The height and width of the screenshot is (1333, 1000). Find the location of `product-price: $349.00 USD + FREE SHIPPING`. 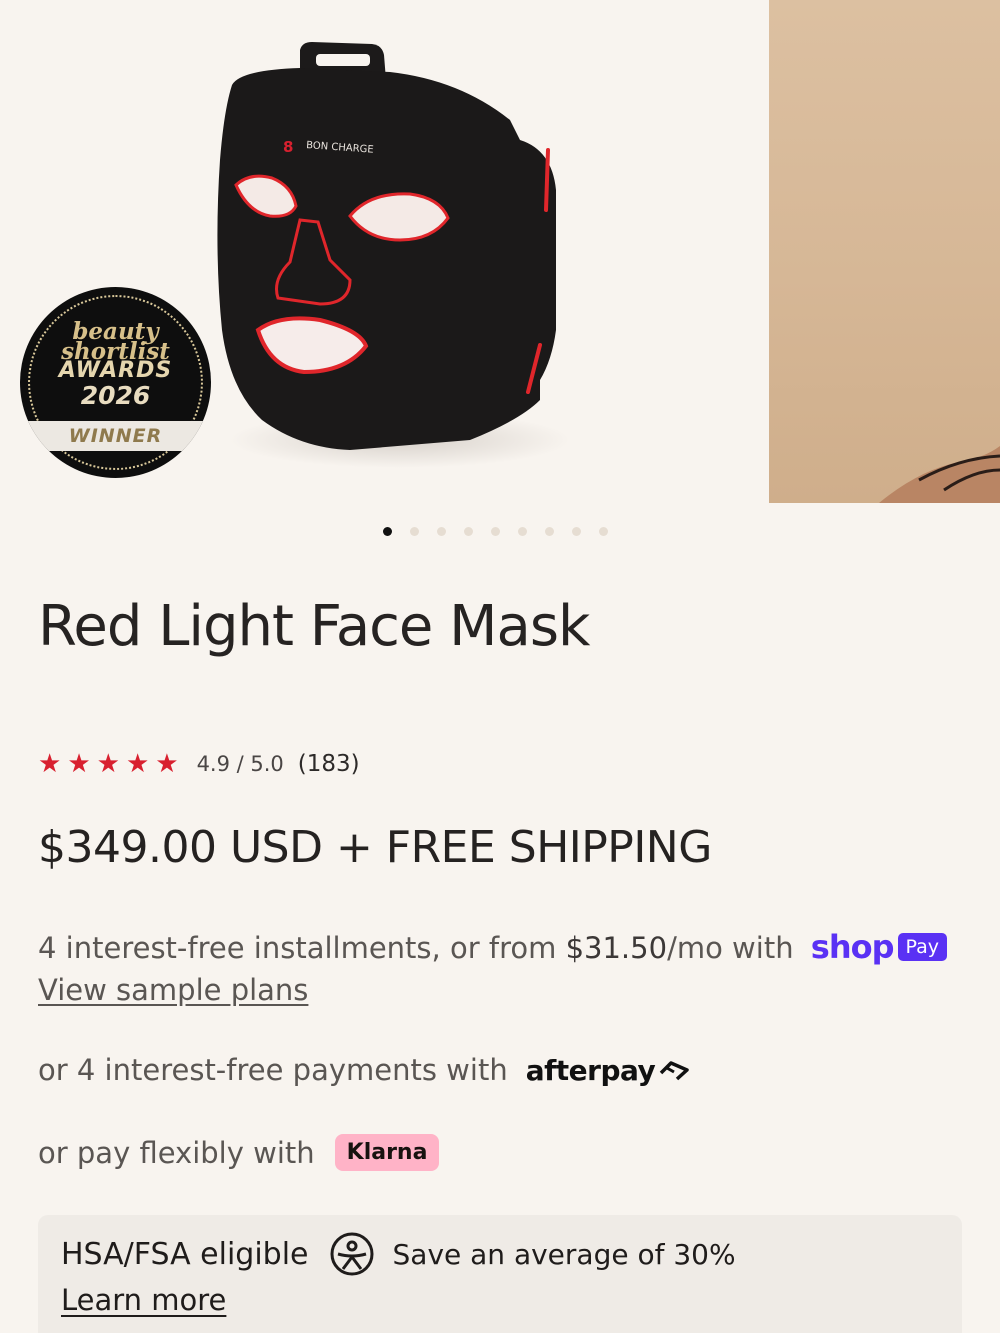

product-price: $349.00 USD + FREE SHIPPING is located at coordinates (375, 847).